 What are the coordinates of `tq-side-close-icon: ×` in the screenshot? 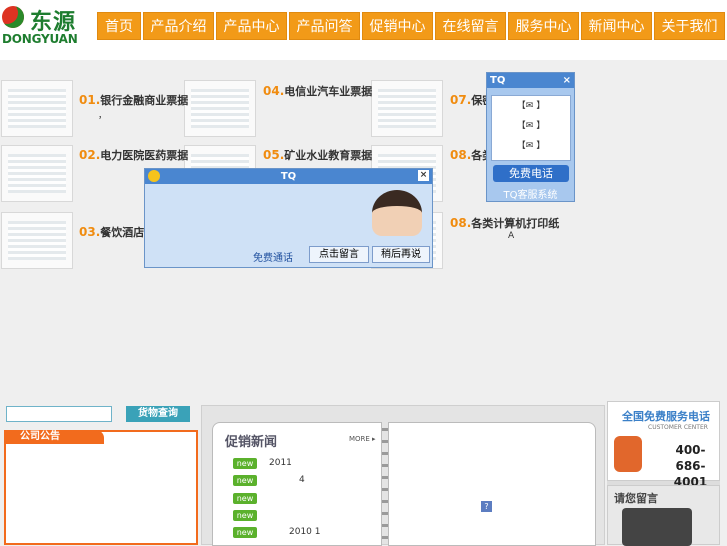 It's located at (567, 80).